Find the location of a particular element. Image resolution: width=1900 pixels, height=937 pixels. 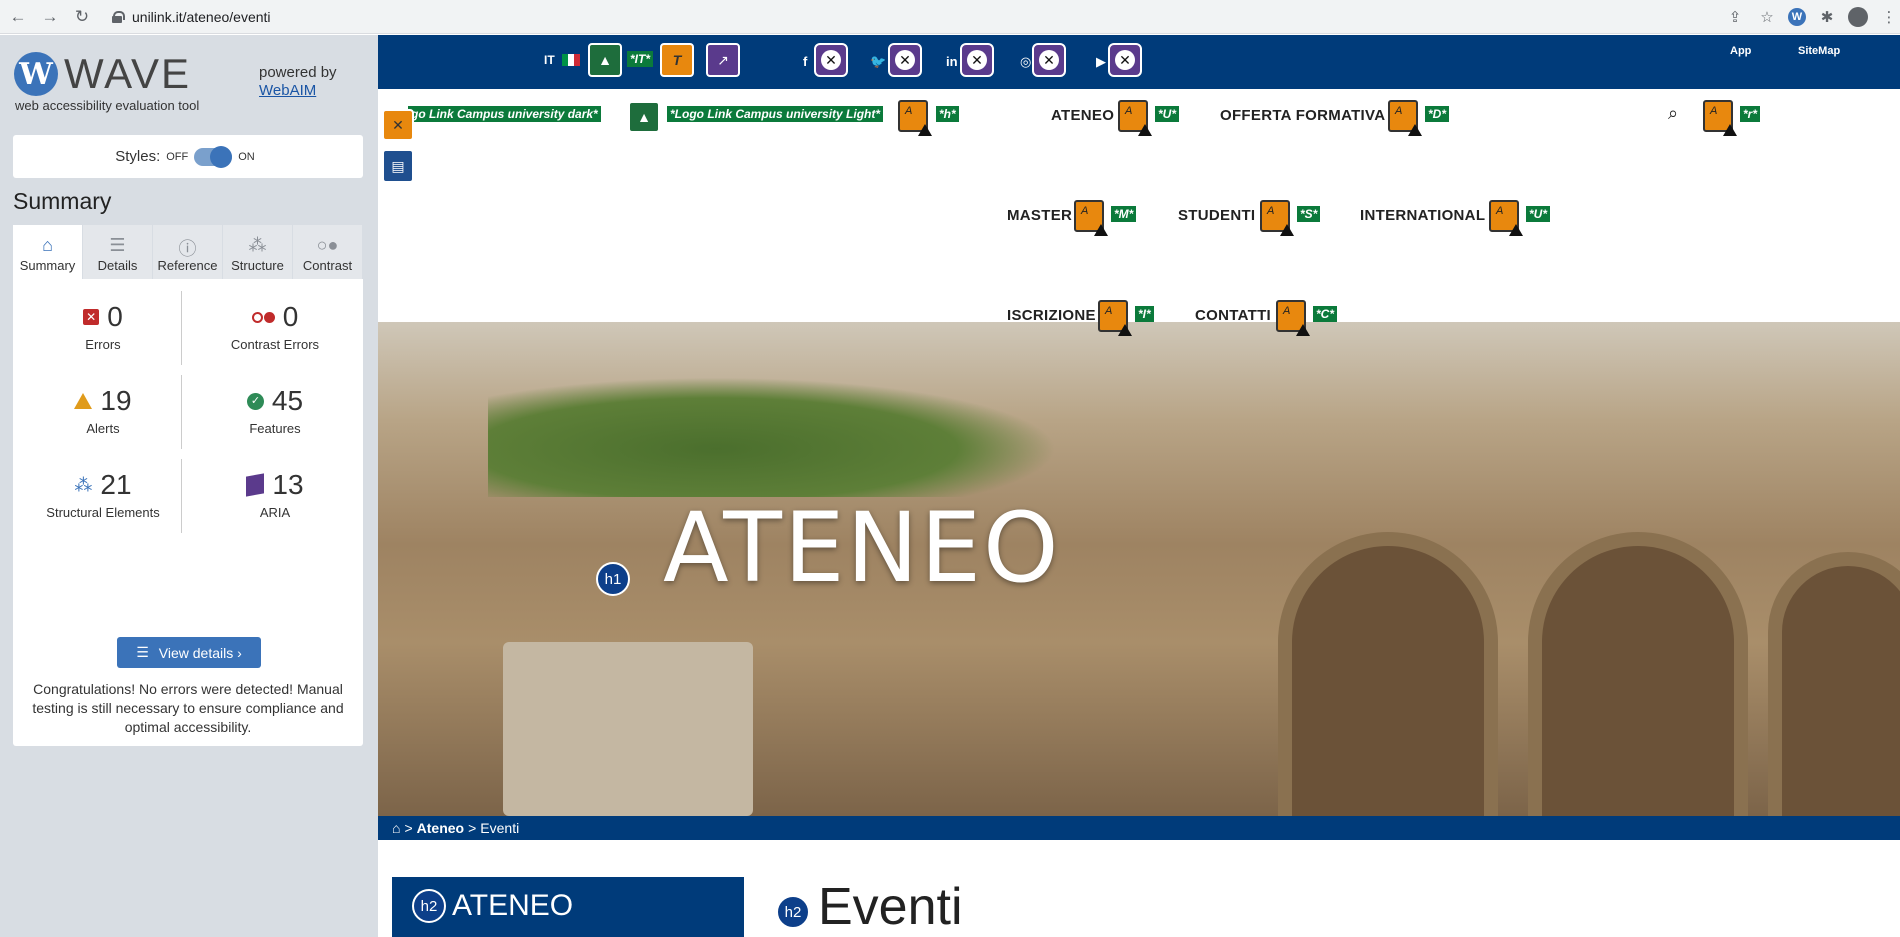

menu-international: INTERNATIONAL is located at coordinates (1422, 215).